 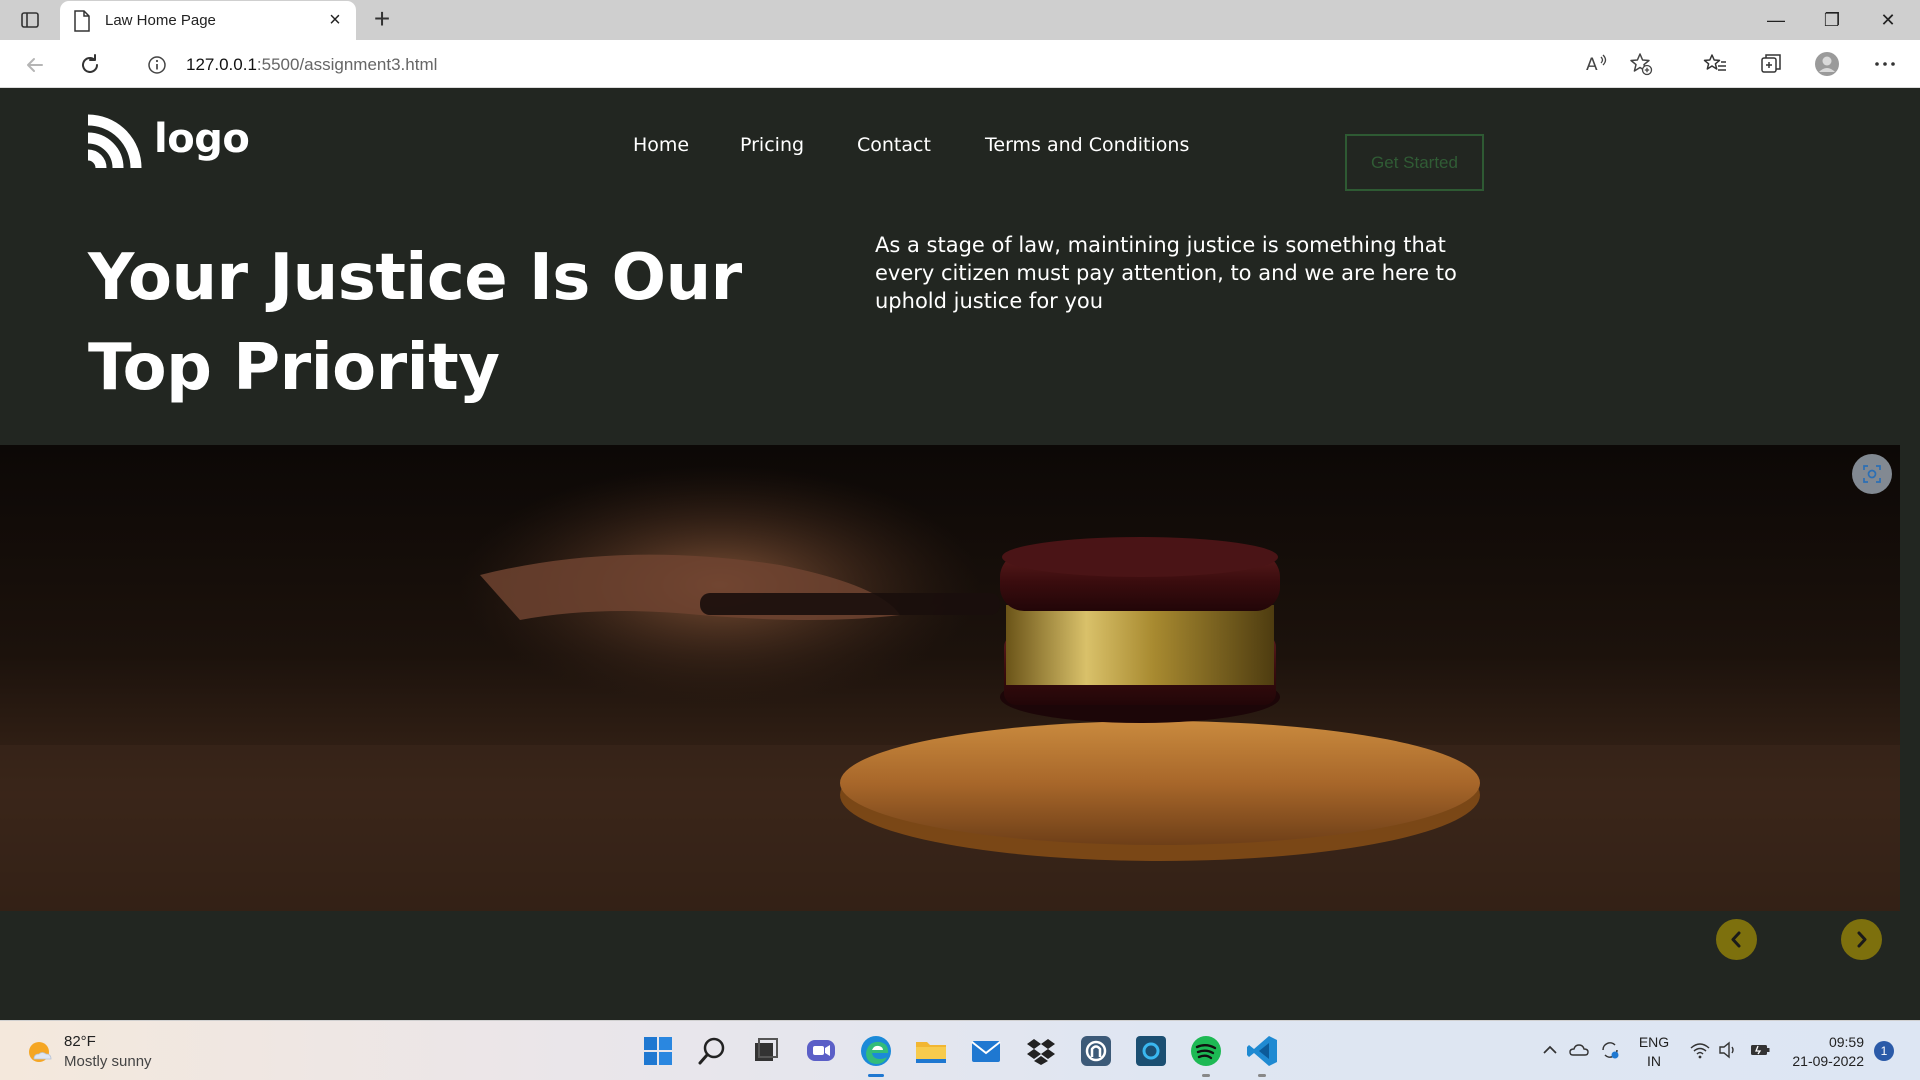 What do you see at coordinates (458, 323) in the screenshot?
I see `hero-title: Your Justice Is Our Top Priority` at bounding box center [458, 323].